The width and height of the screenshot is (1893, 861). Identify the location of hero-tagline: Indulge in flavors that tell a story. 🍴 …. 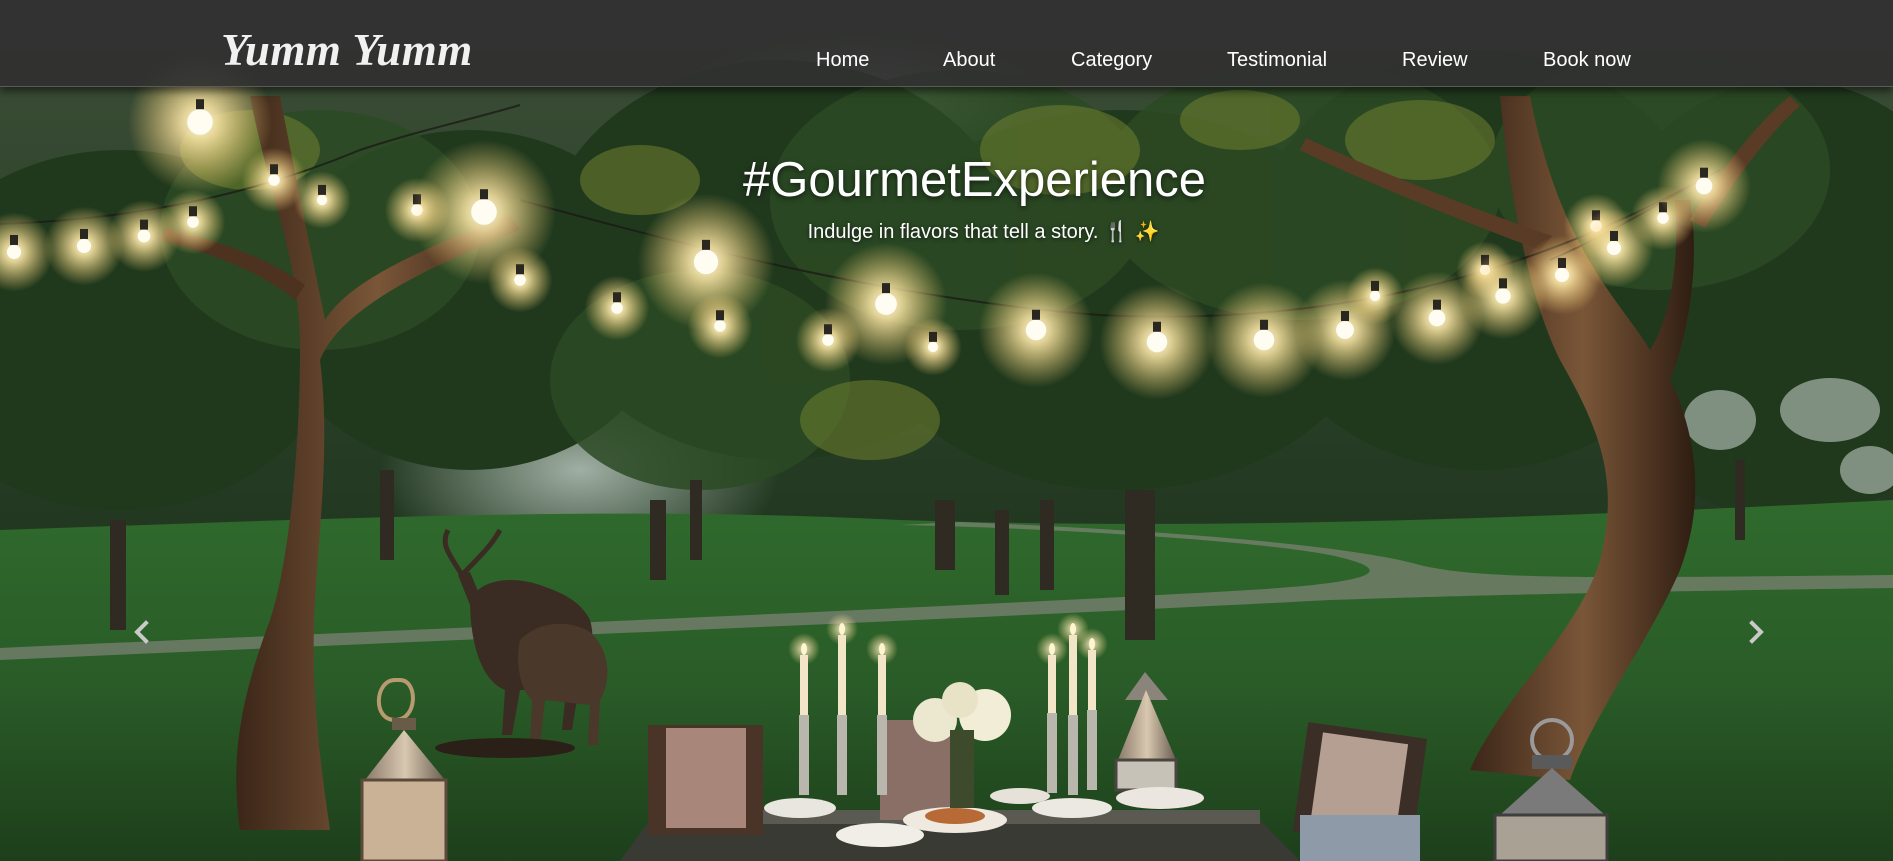
(983, 232).